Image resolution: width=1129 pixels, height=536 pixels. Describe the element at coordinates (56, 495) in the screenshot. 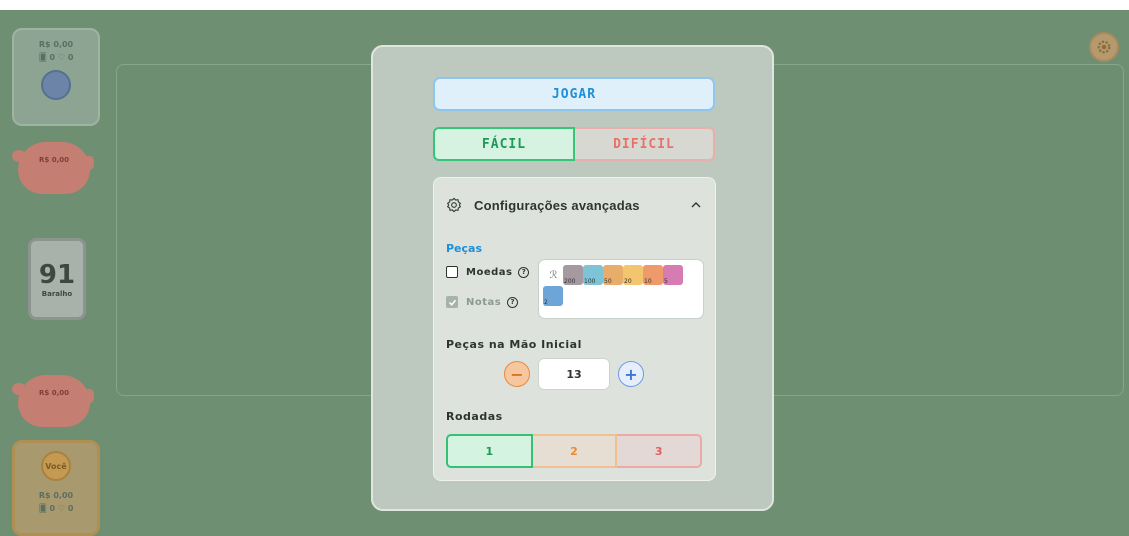

I see `you-money: R$ 0,00` at that location.